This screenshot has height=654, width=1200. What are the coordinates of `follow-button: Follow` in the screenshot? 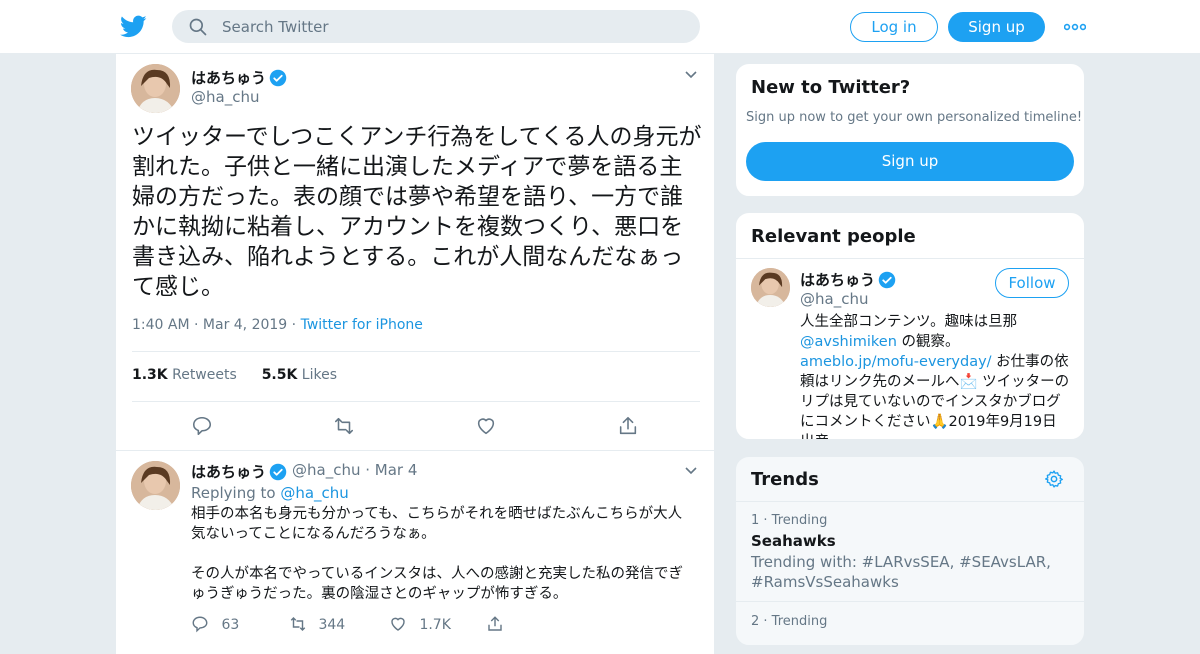 It's located at (1032, 283).